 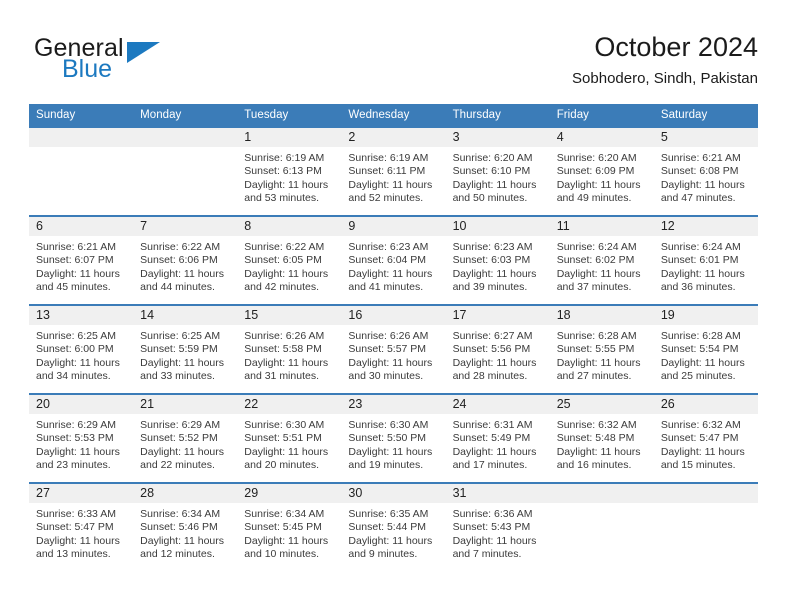 I want to click on sunrise-text: Sunrise: 6:27 AM, so click(x=492, y=336).